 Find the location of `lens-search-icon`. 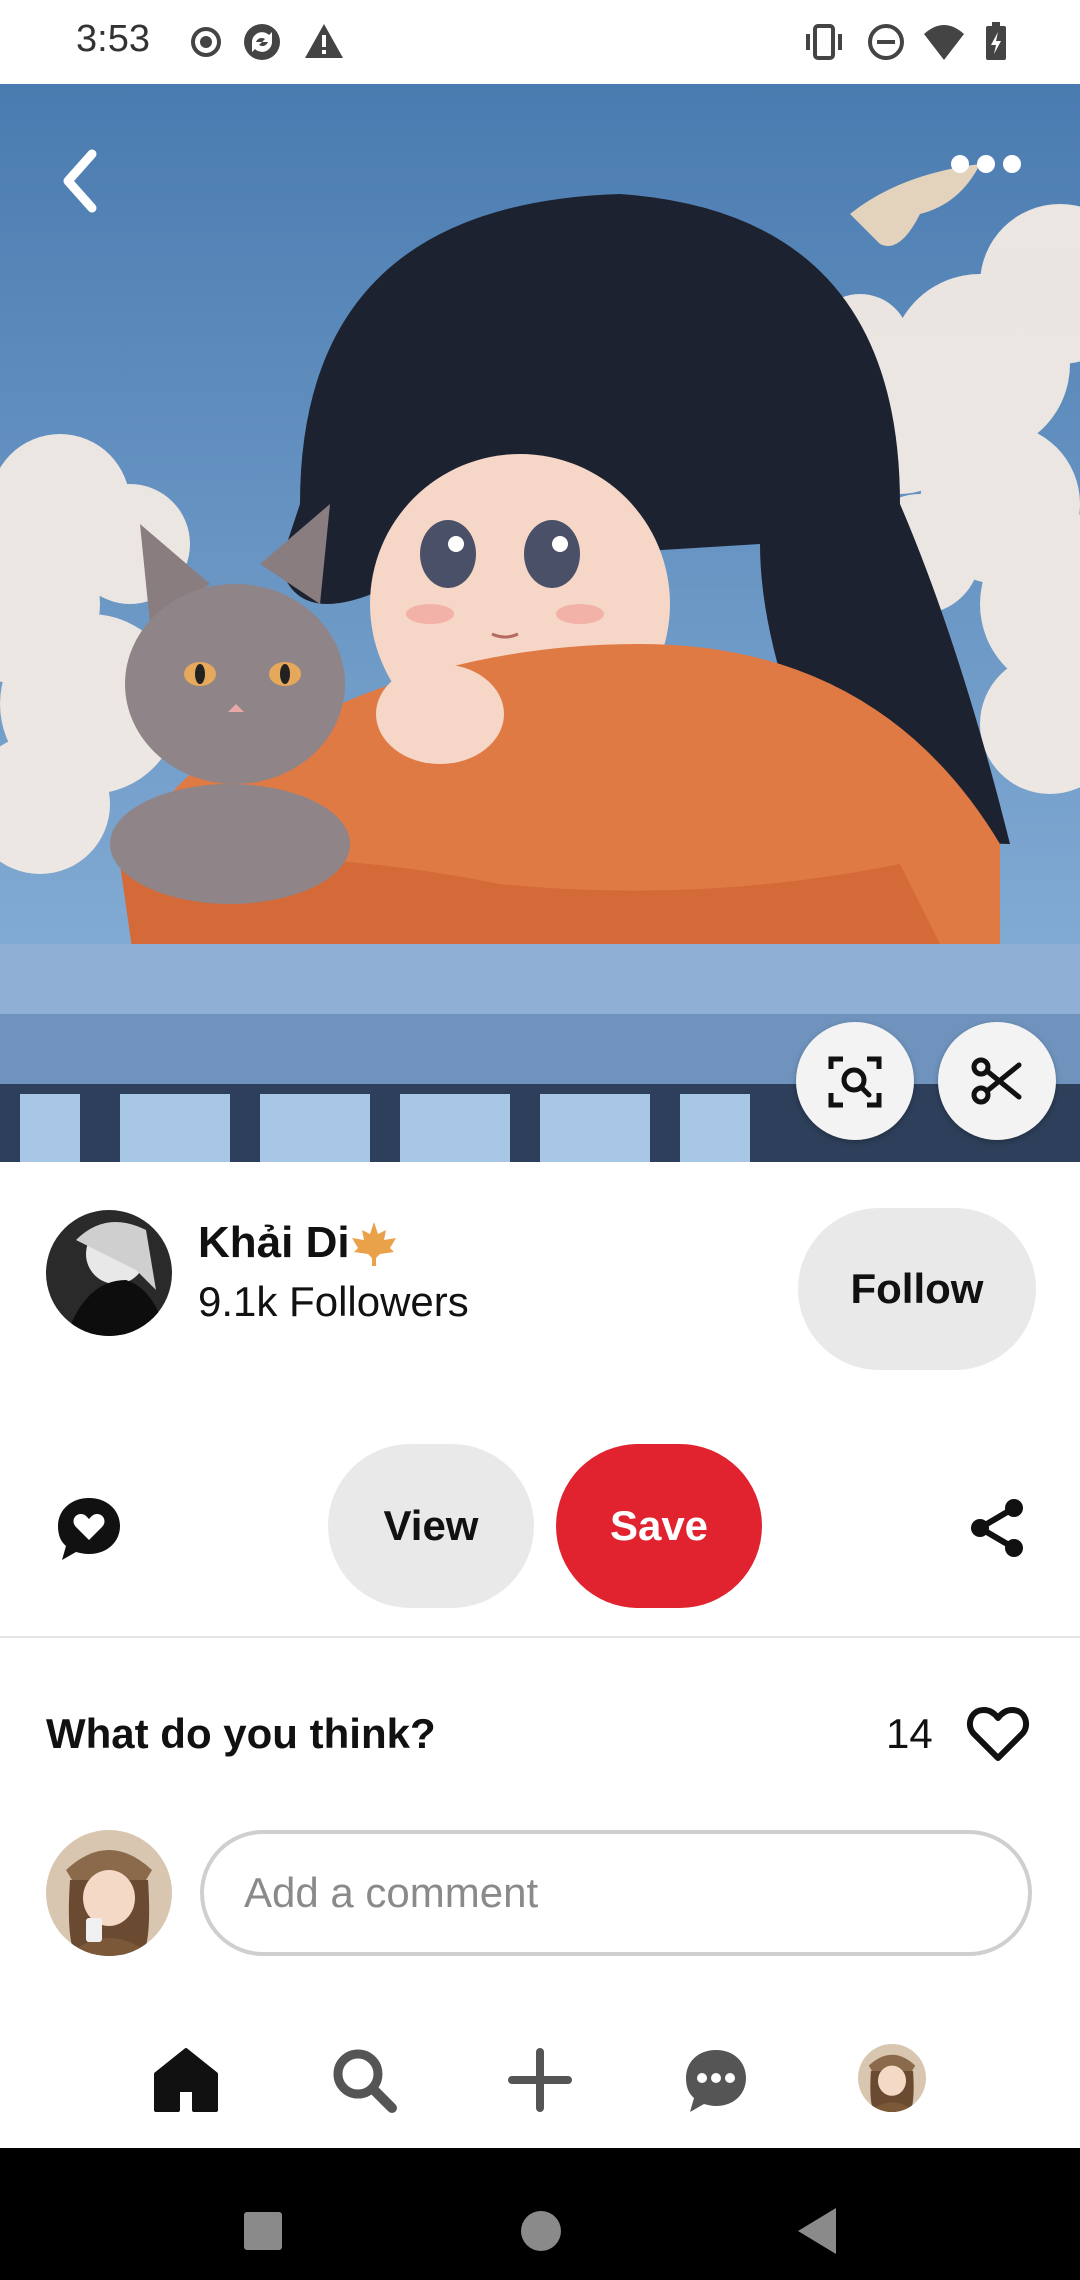

lens-search-icon is located at coordinates (855, 1082).